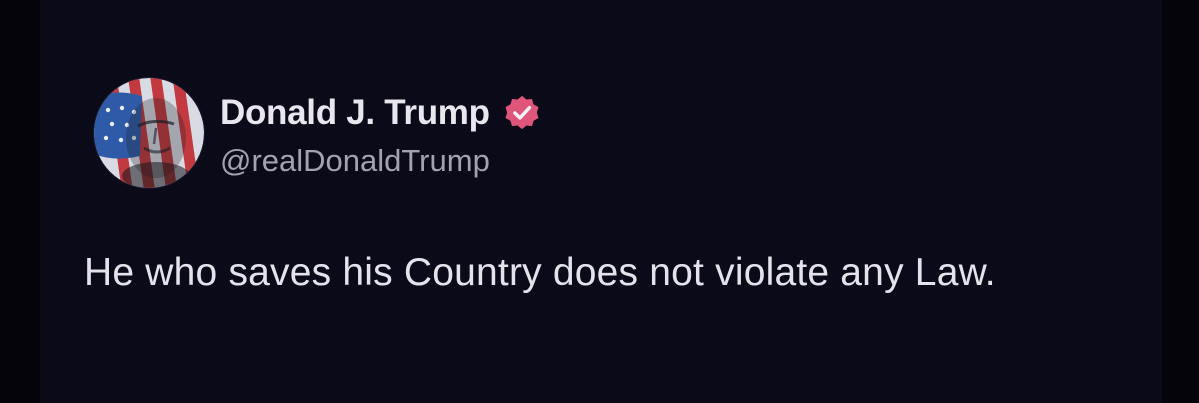 The width and height of the screenshot is (1199, 403). I want to click on author-handle: @realDonaldTrump, so click(355, 161).